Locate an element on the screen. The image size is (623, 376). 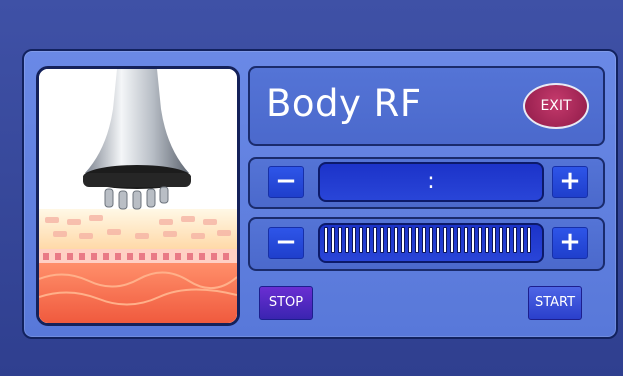
timer-decrease-button: − is located at coordinates (286, 182).